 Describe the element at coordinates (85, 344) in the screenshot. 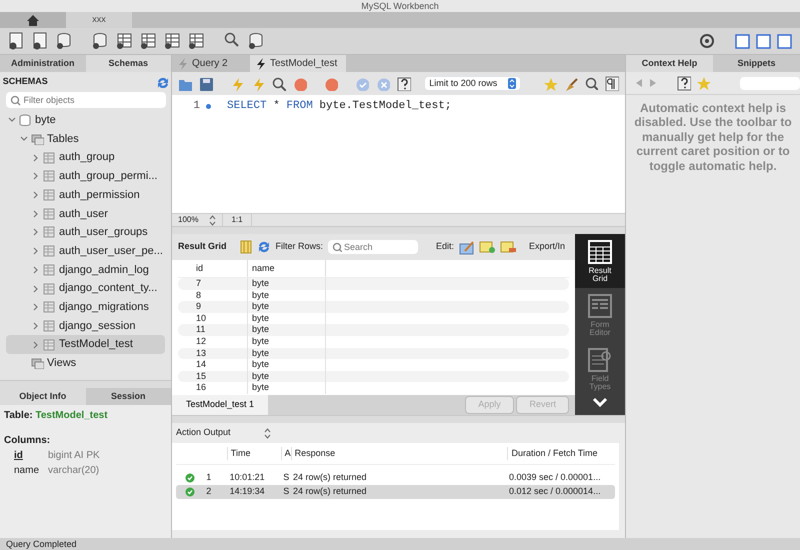

I see `tree-item: TestModel_test` at that location.